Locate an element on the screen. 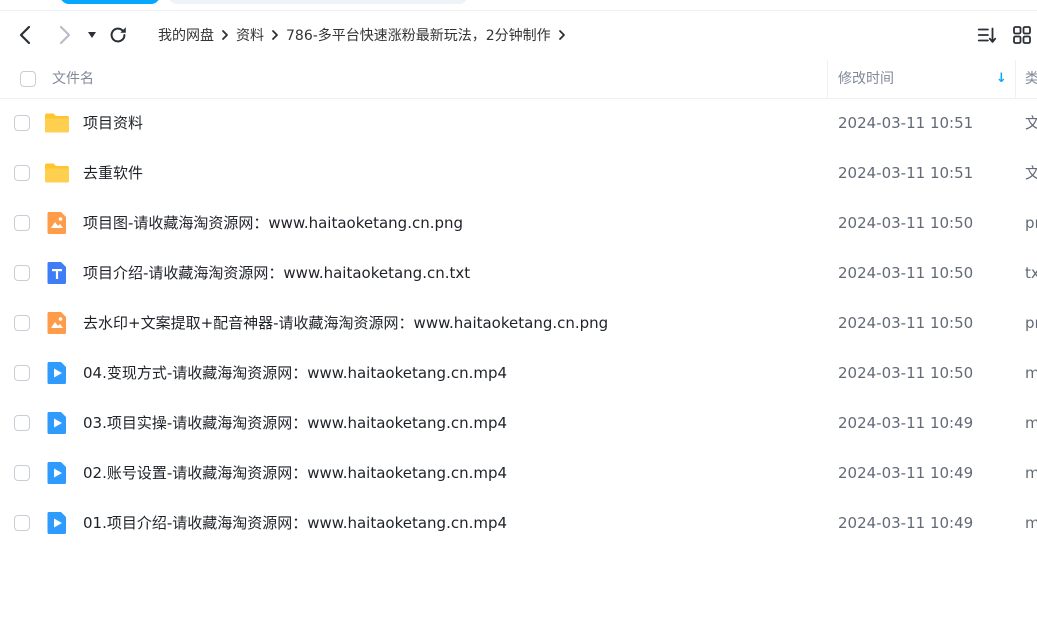 This screenshot has height=626, width=1037. top-accent-button is located at coordinates (110, 2).